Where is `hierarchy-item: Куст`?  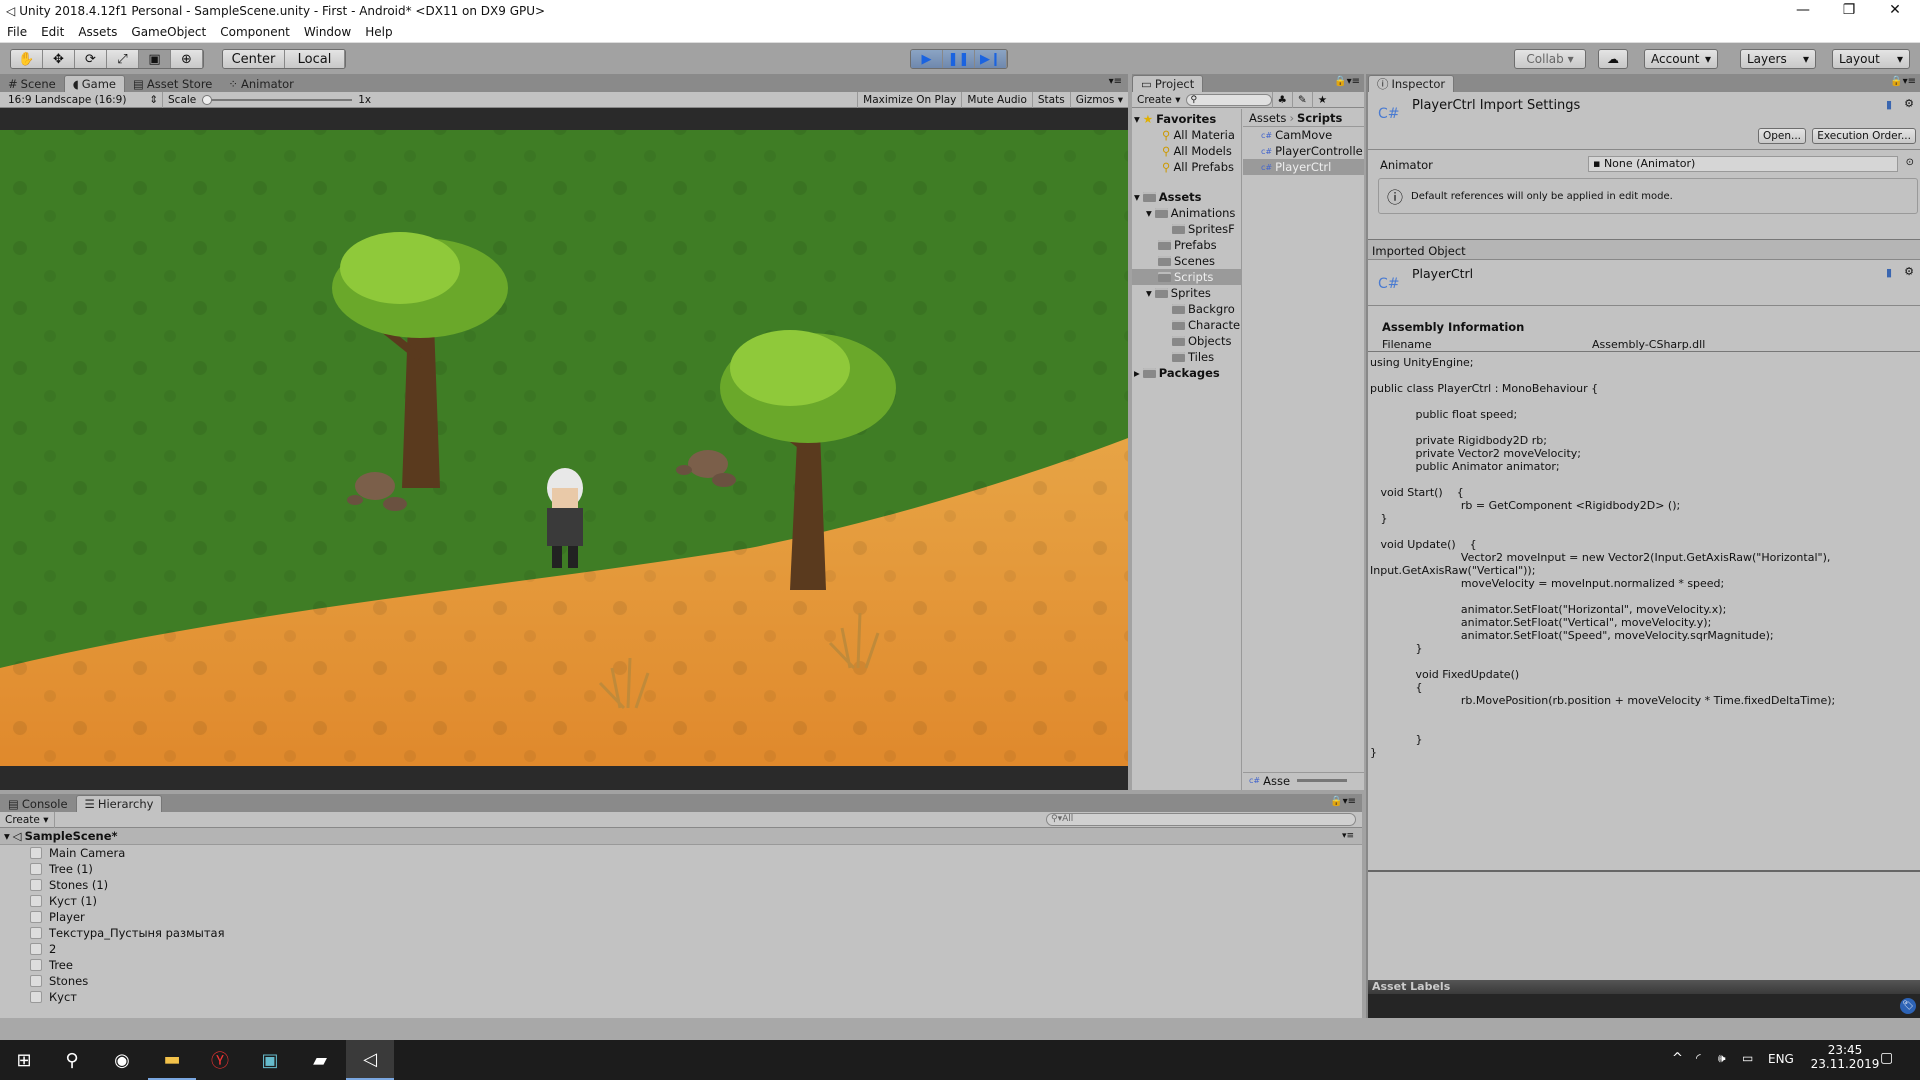
hierarchy-item: Куст is located at coordinates (696, 997).